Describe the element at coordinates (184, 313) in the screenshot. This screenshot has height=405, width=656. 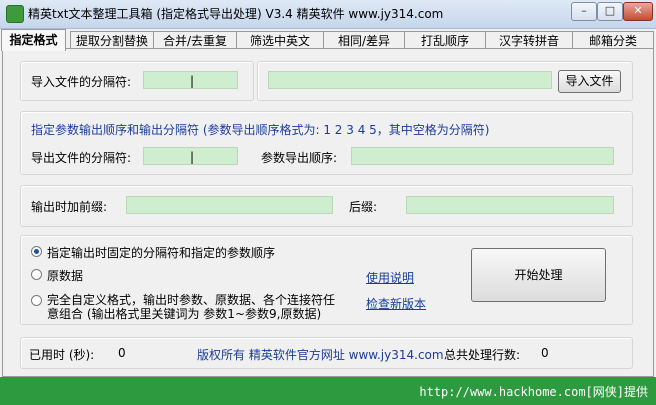
I see `option-custom-label-line2: 意组合 (输出格式里关键词为 参数1~参数9,原数据)` at that location.